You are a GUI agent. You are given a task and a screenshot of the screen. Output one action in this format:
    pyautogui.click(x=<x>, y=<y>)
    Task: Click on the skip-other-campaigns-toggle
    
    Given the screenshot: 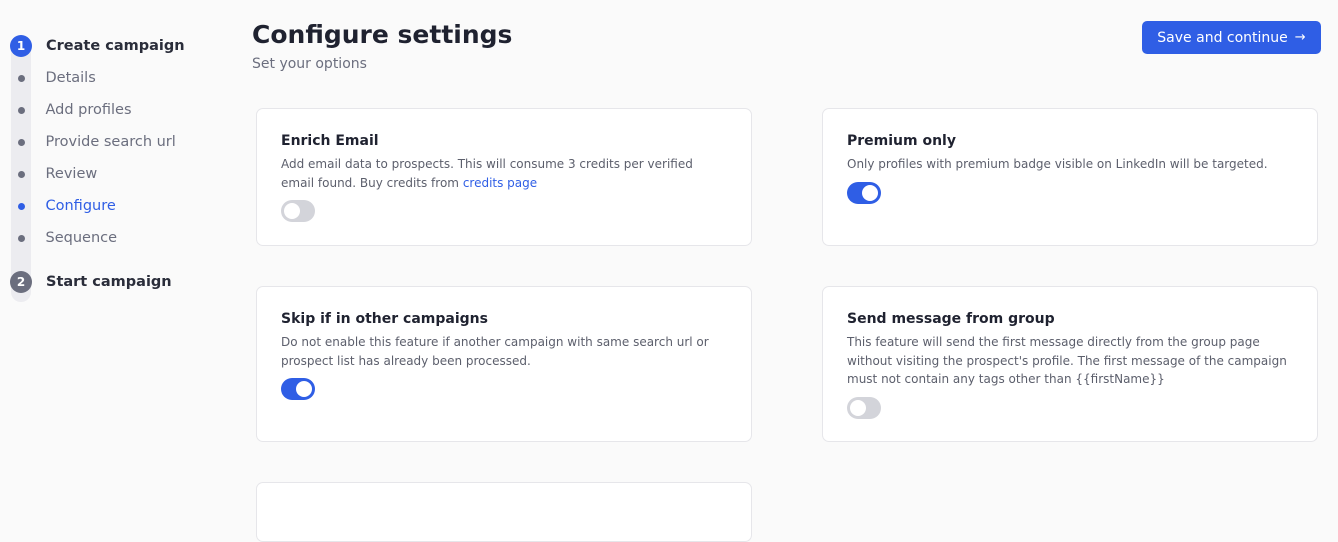 What is the action you would take?
    pyautogui.click(x=298, y=389)
    